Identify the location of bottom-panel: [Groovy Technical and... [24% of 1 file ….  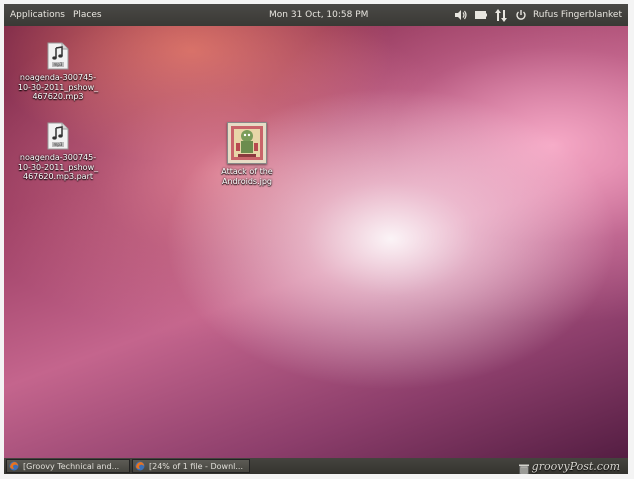
(316, 466).